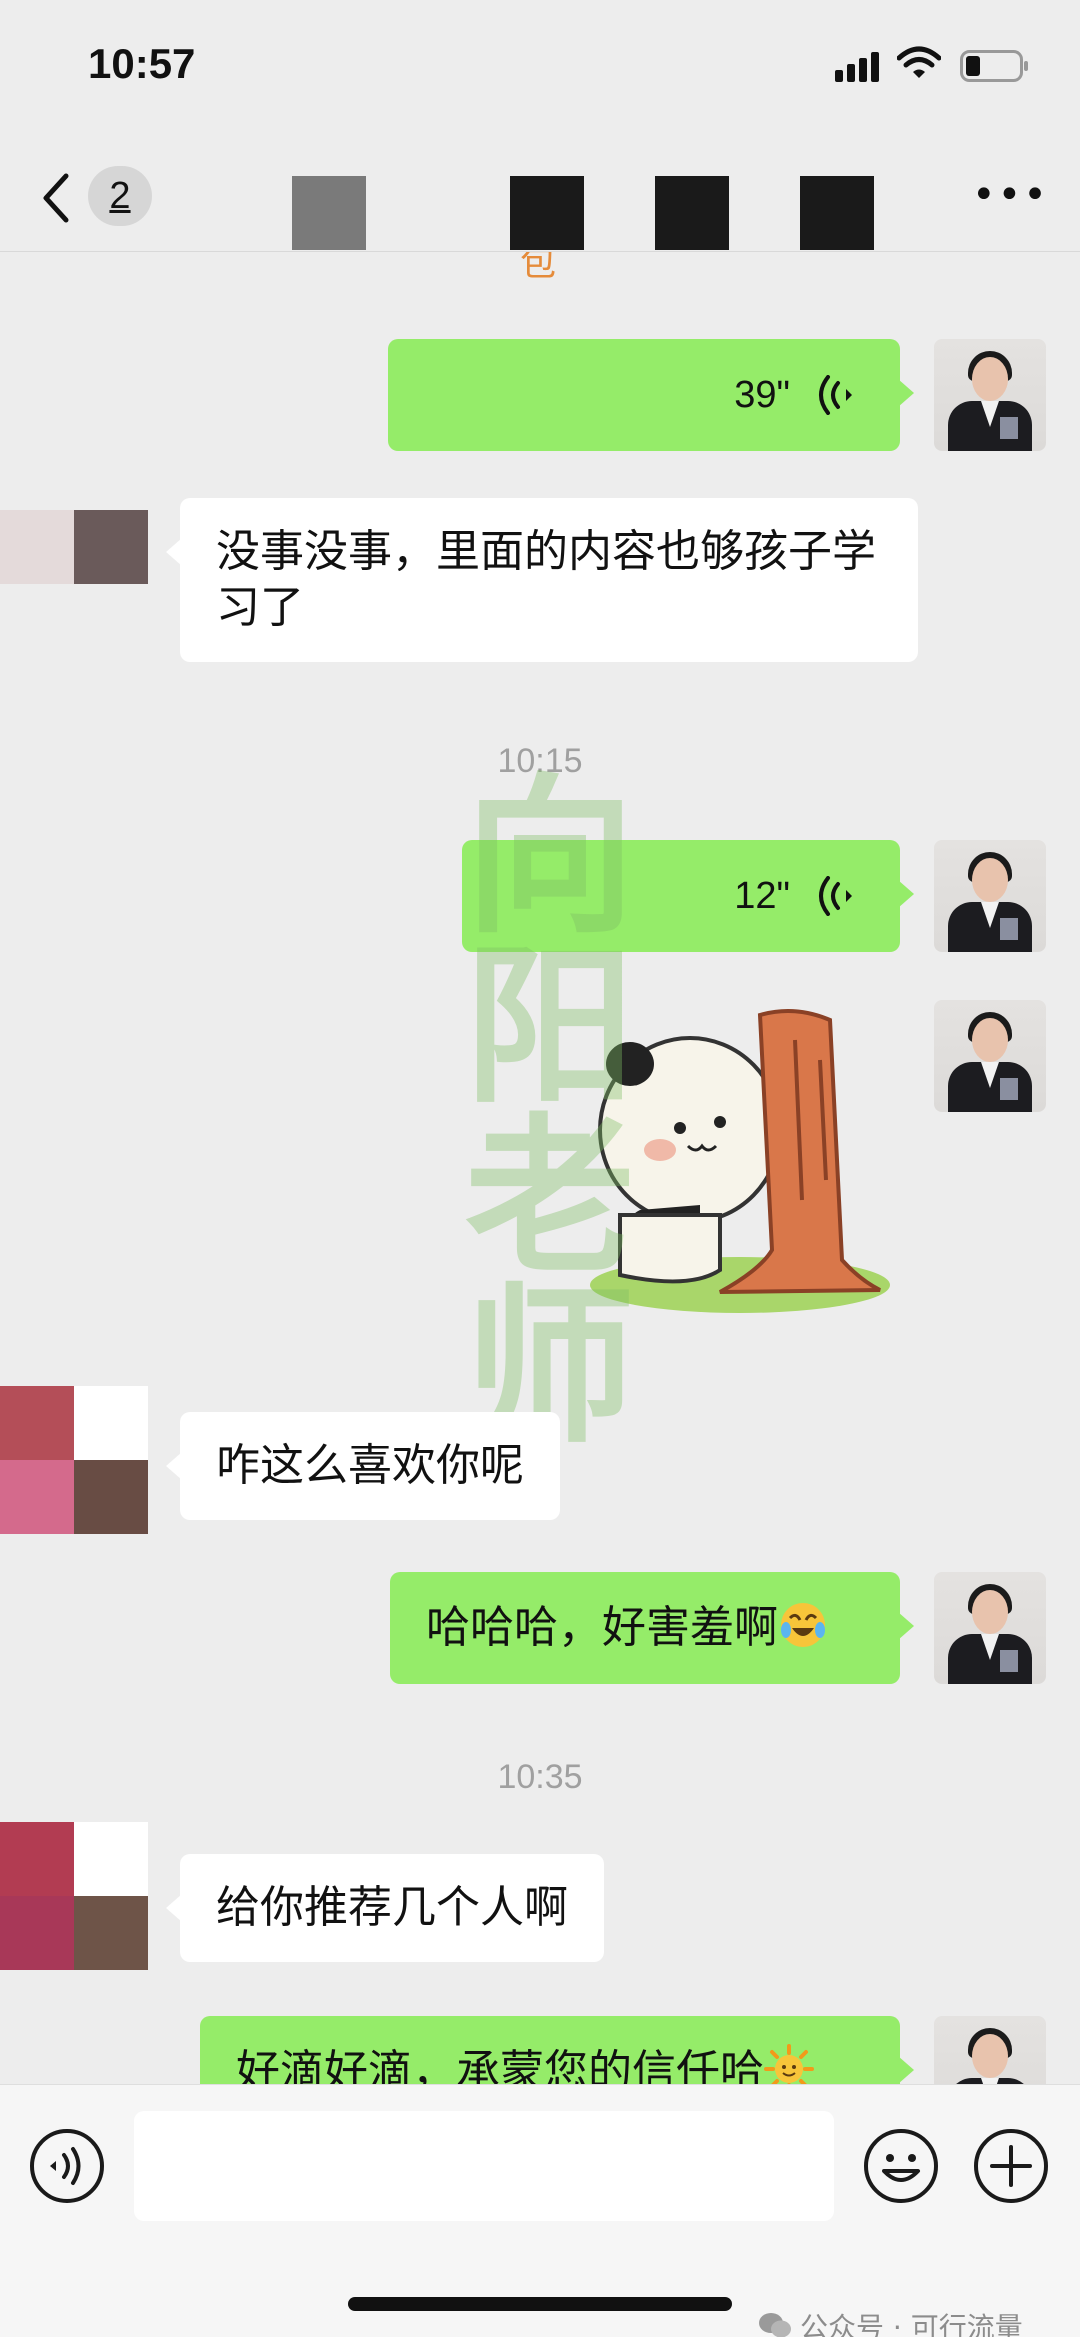  Describe the element at coordinates (540, 2304) in the screenshot. I see `home-indicator` at that location.